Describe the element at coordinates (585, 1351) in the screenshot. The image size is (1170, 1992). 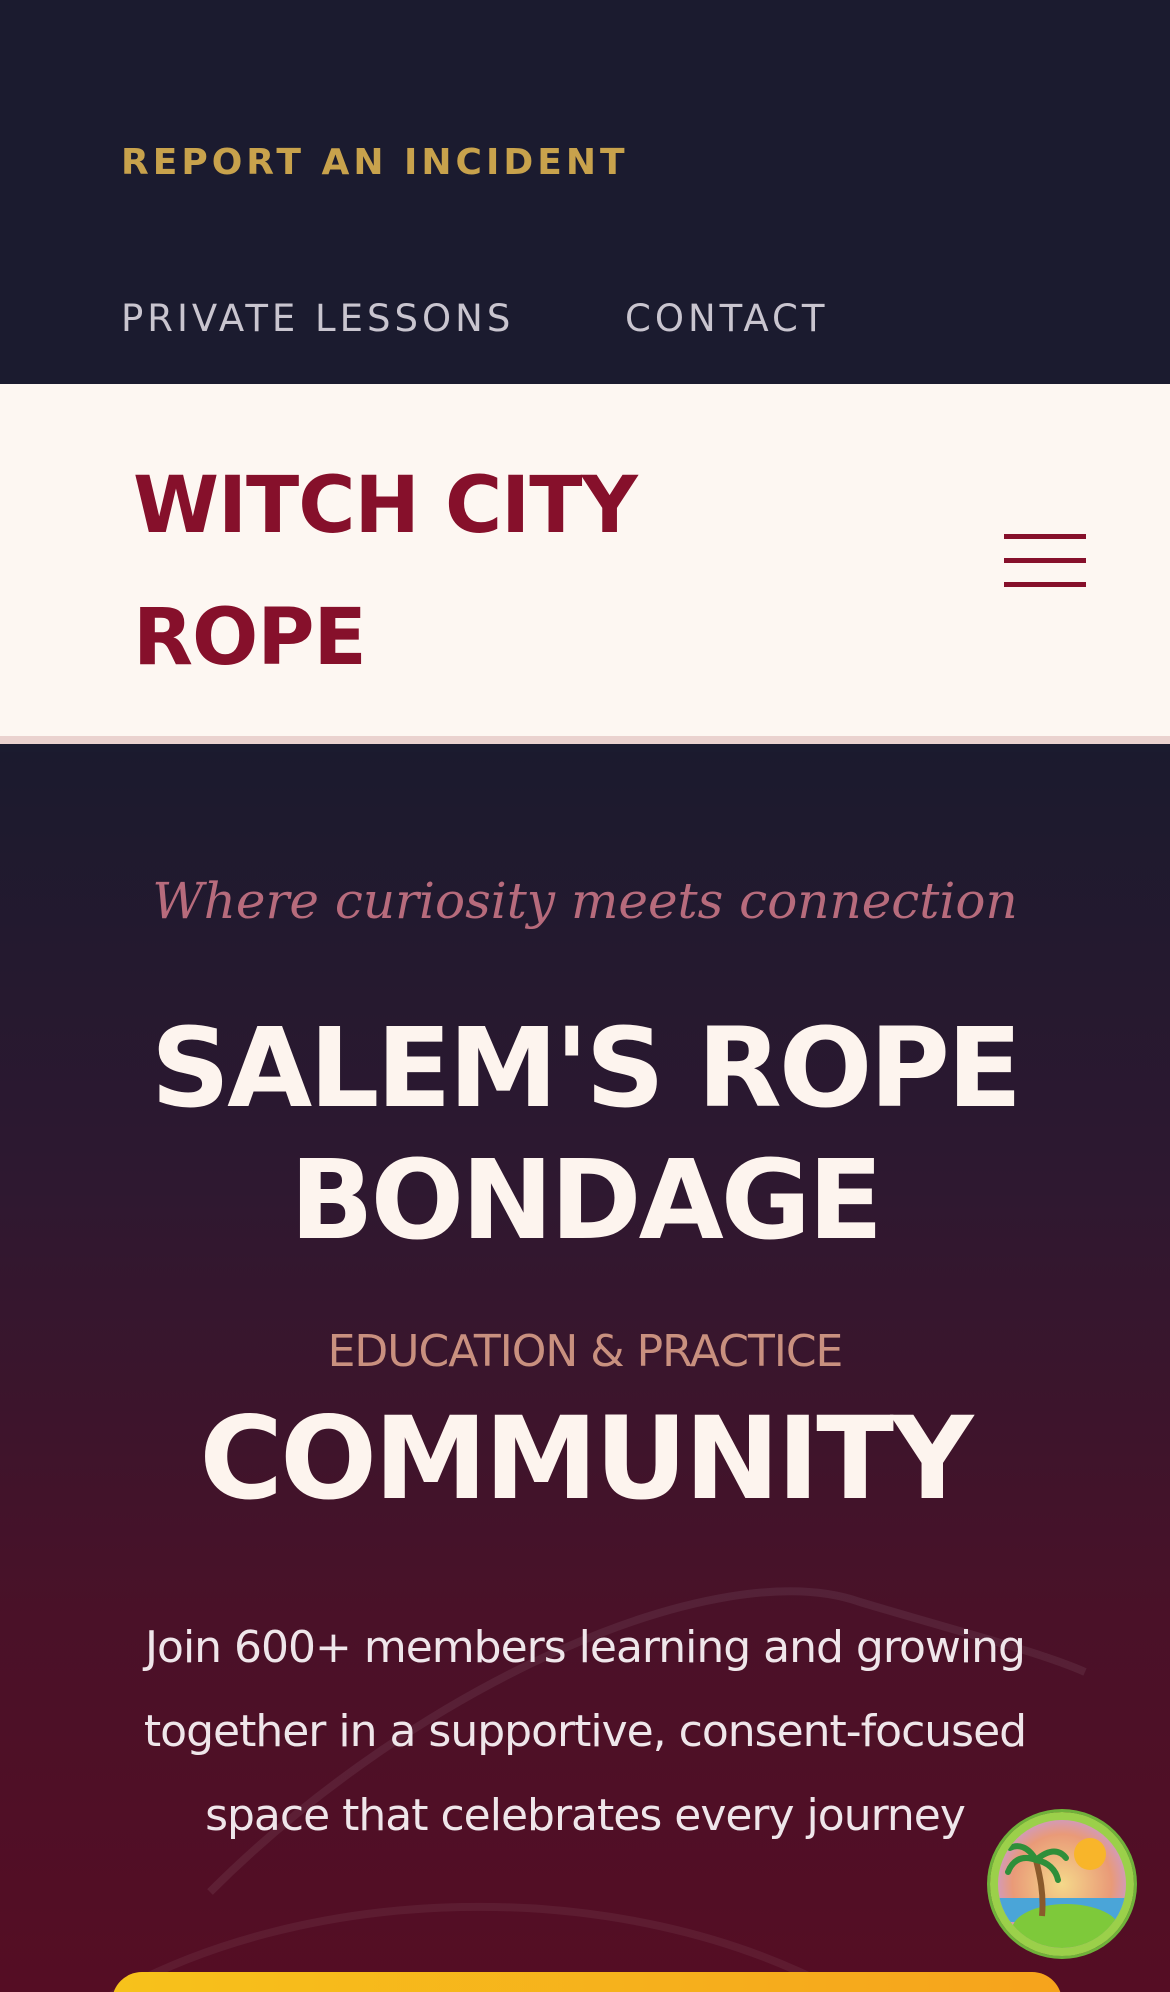
I see `hero-subtitle: EDUCATION & PRACTICE` at that location.